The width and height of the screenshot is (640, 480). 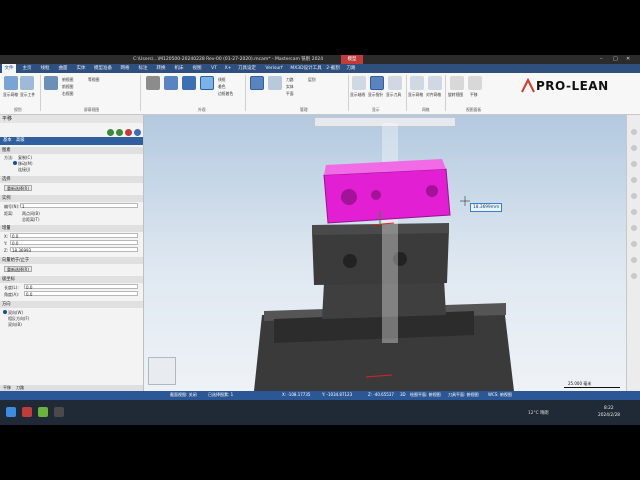 I want to click on reselect-vector-button: 重新选择(R), so click(x=18, y=269).